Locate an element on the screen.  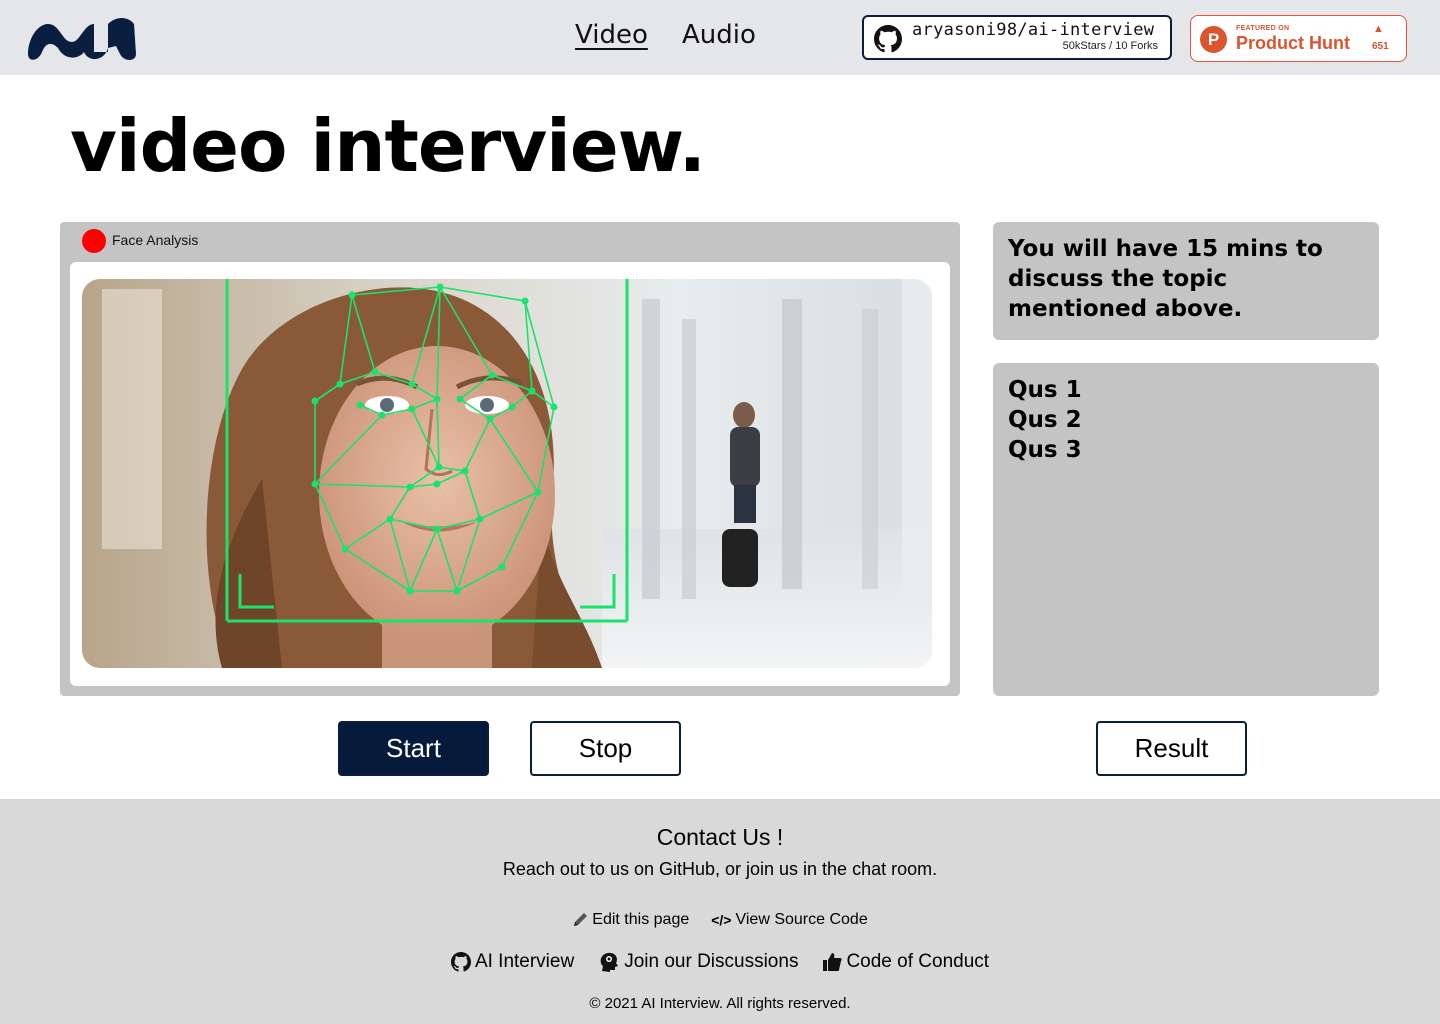
stop-button: Stop is located at coordinates (605, 748).